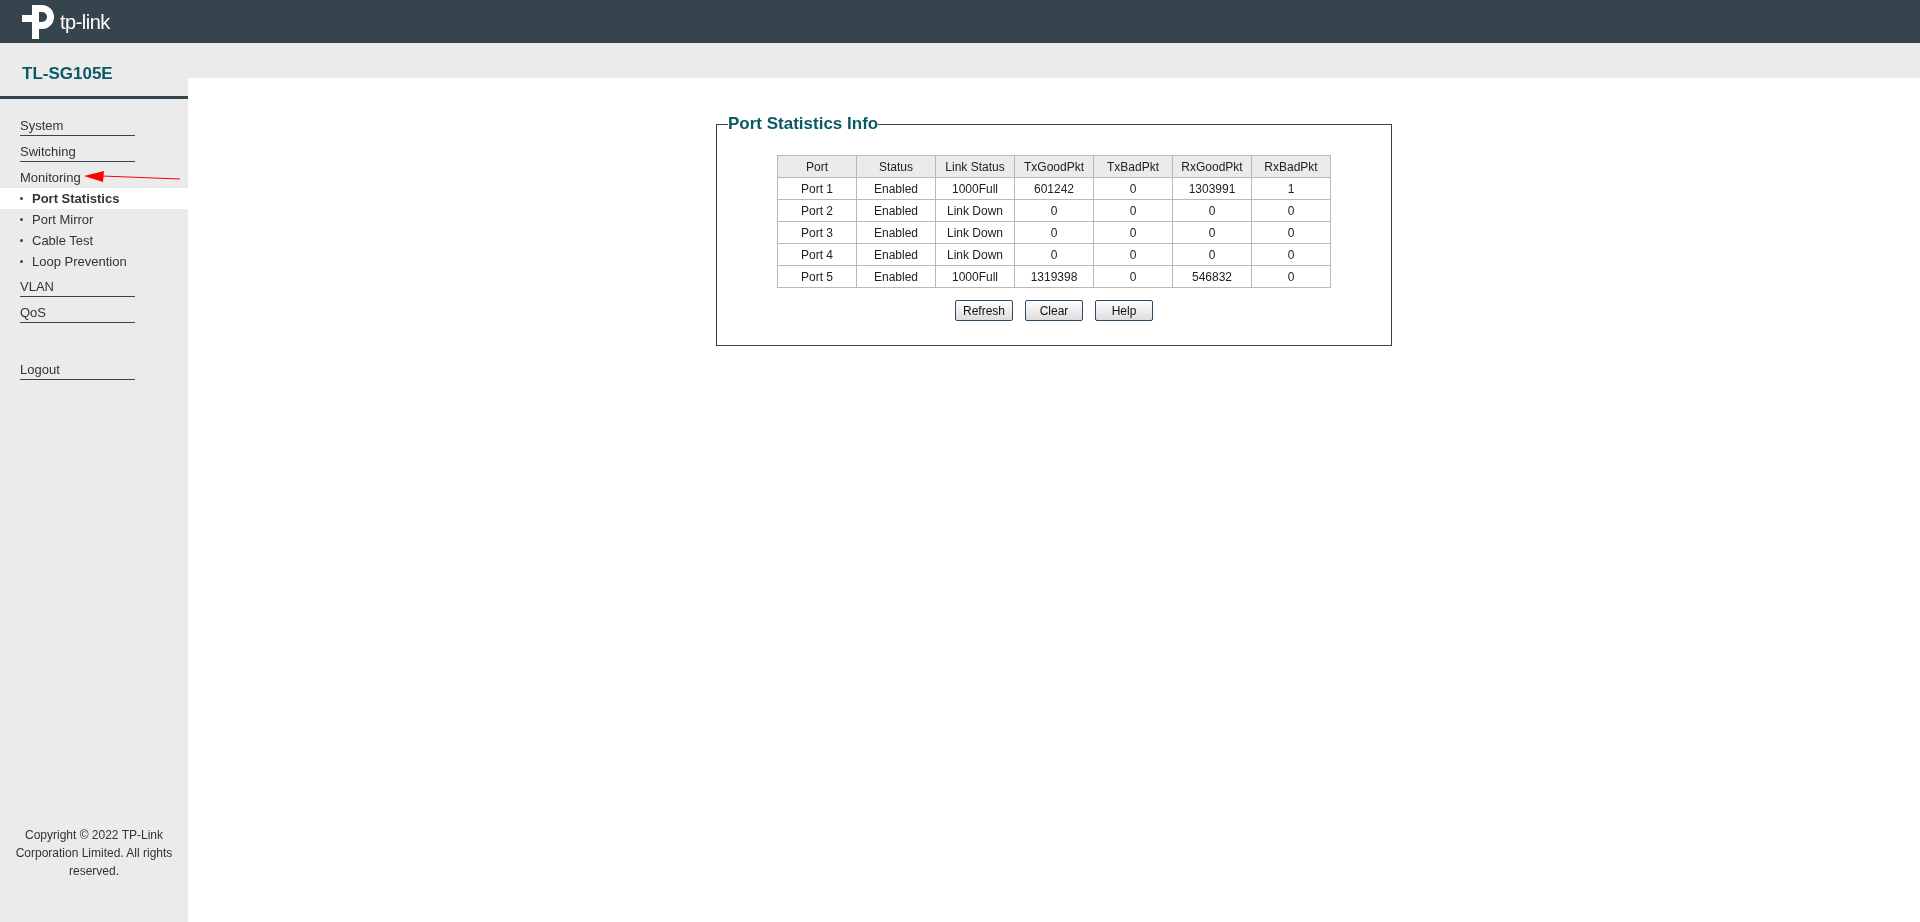 The width and height of the screenshot is (1920, 922). I want to click on submenu-item: Cable Test, so click(94, 240).